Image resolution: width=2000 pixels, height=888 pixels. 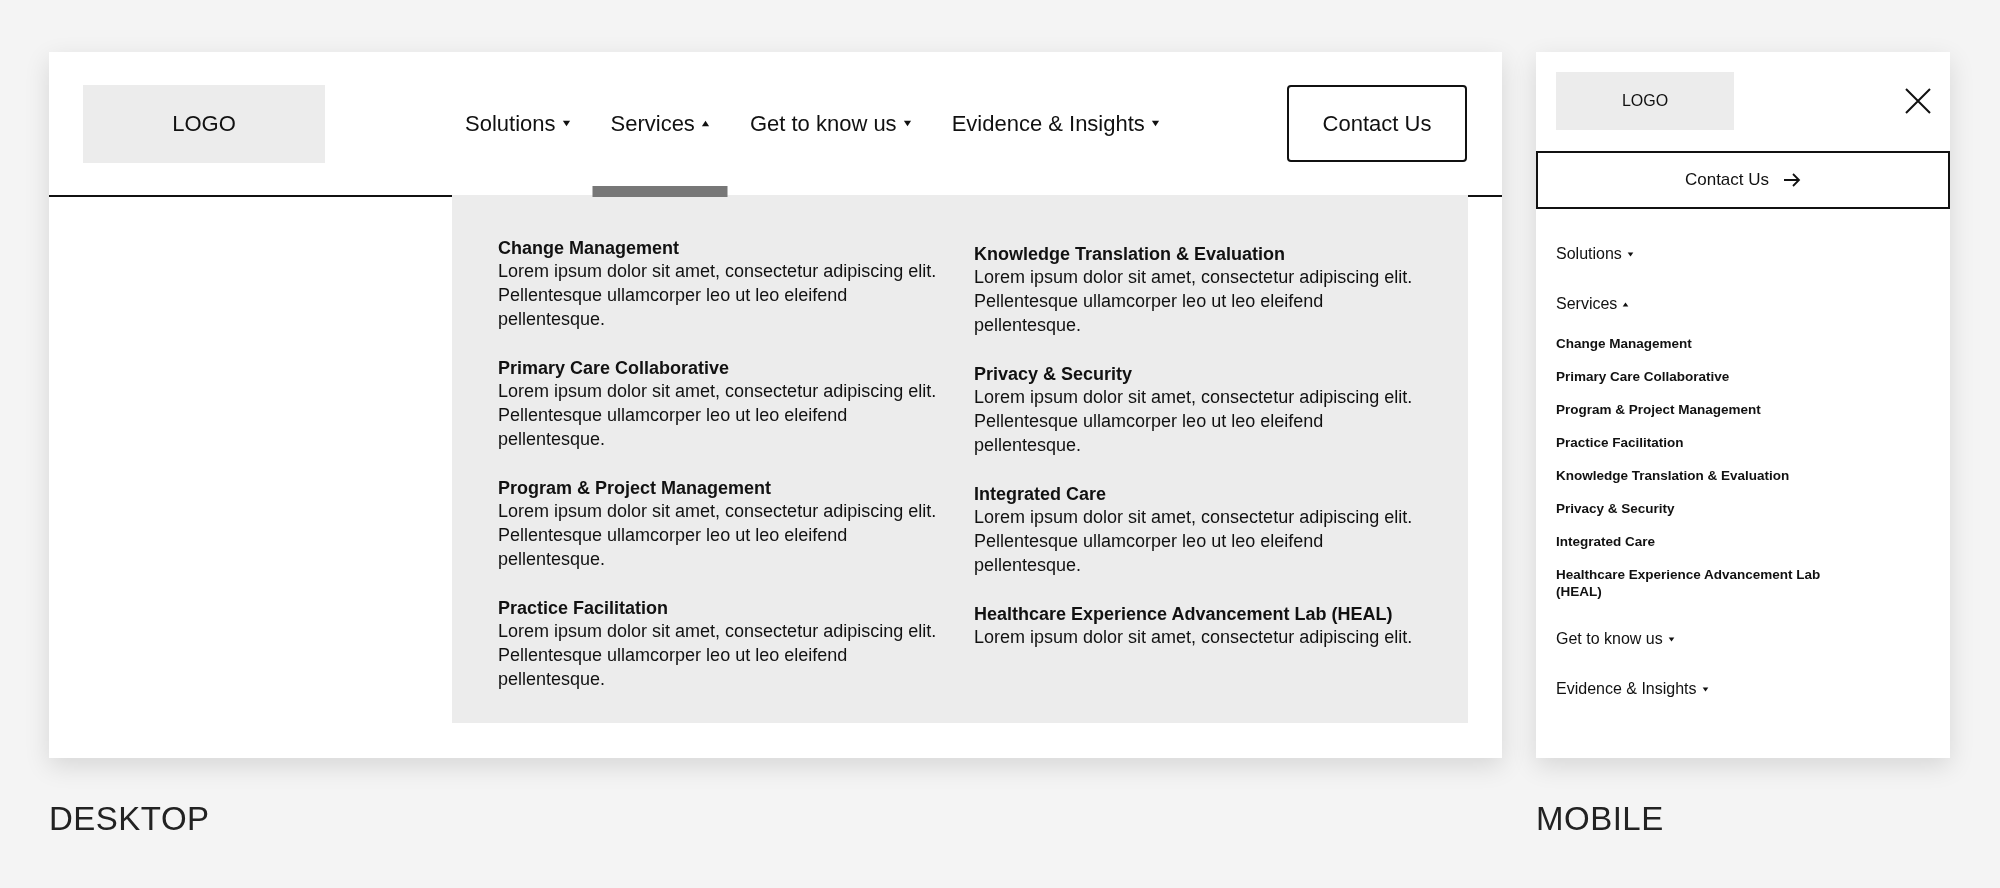 What do you see at coordinates (718, 608) in the screenshot?
I see `menu-link: Practice Facilitation` at bounding box center [718, 608].